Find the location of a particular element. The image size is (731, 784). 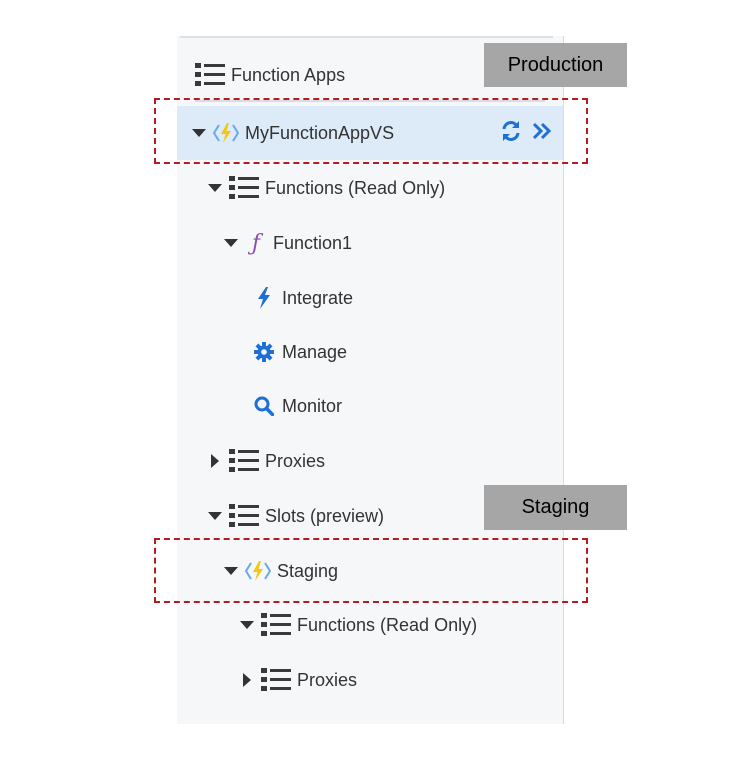

panel-top-border is located at coordinates (366, 37).